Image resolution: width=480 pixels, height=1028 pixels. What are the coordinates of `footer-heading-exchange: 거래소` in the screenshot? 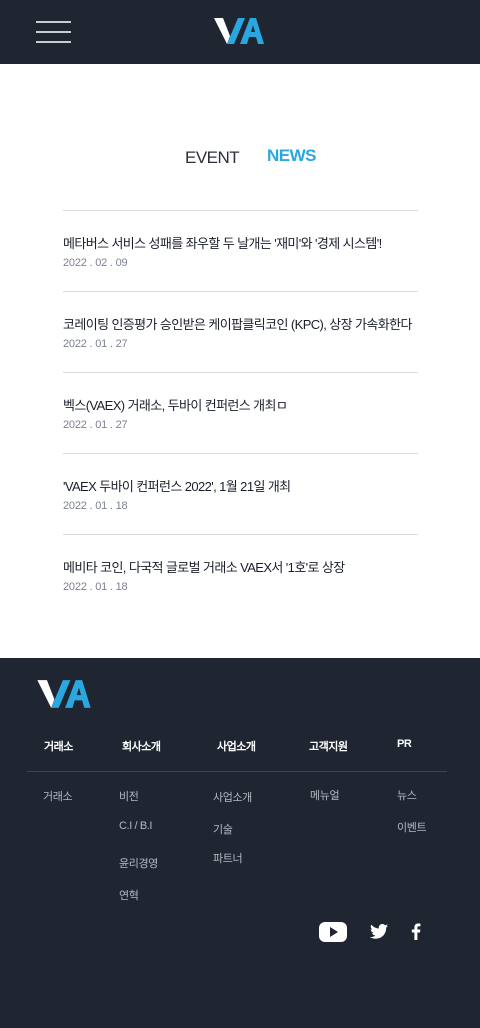 It's located at (58, 746).